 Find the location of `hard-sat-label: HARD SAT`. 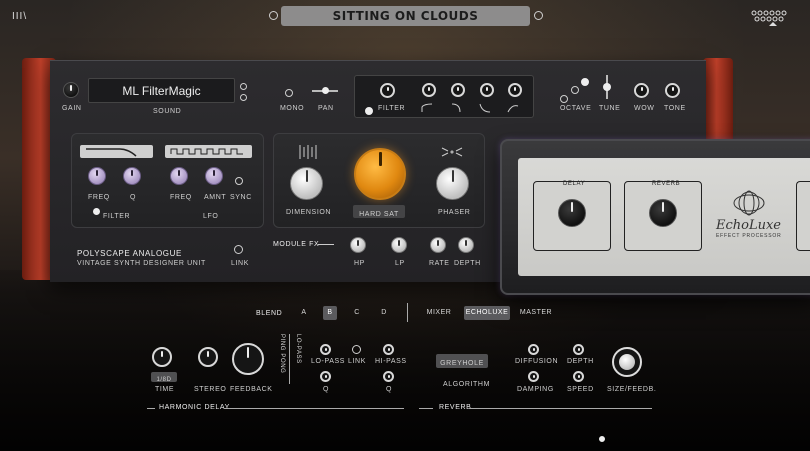

hard-sat-label: HARD SAT is located at coordinates (379, 214).